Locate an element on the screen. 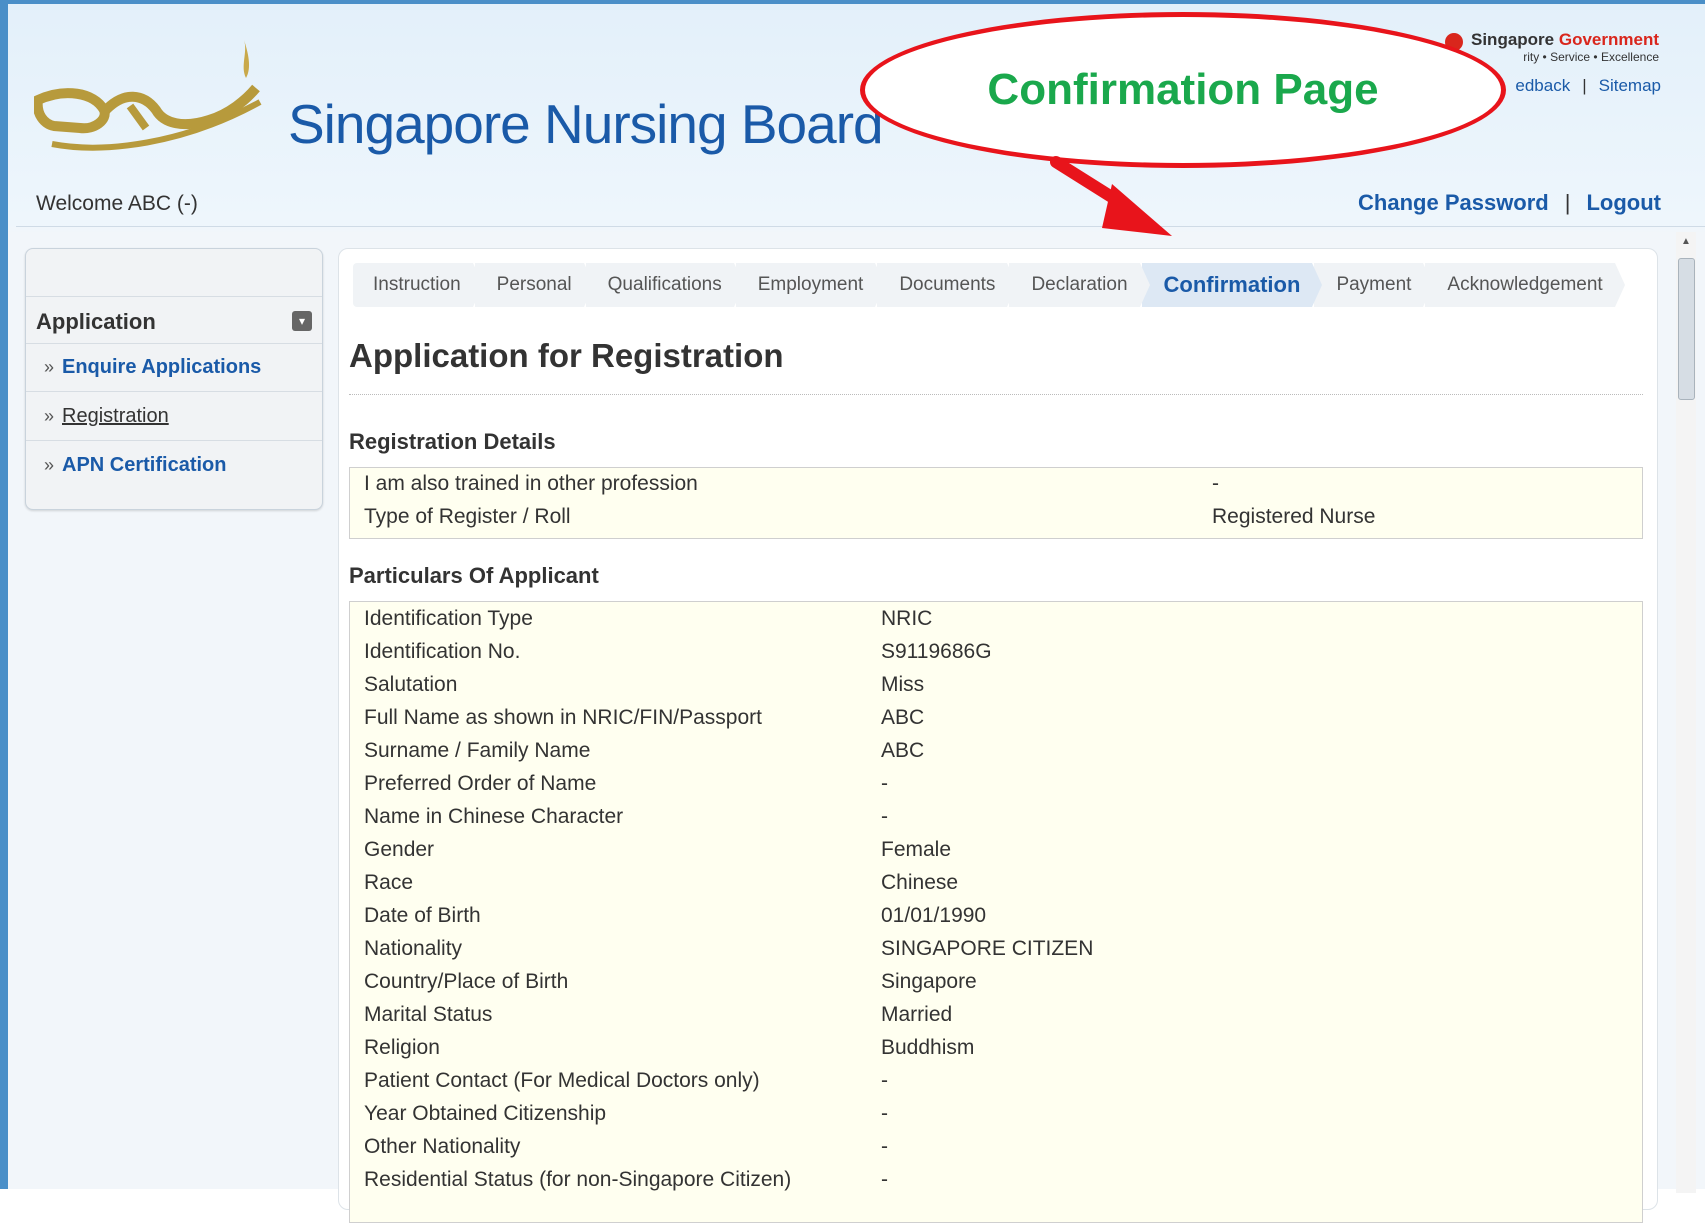  sidebar-item-enquire-applications: » Enquire Applications is located at coordinates (174, 367).